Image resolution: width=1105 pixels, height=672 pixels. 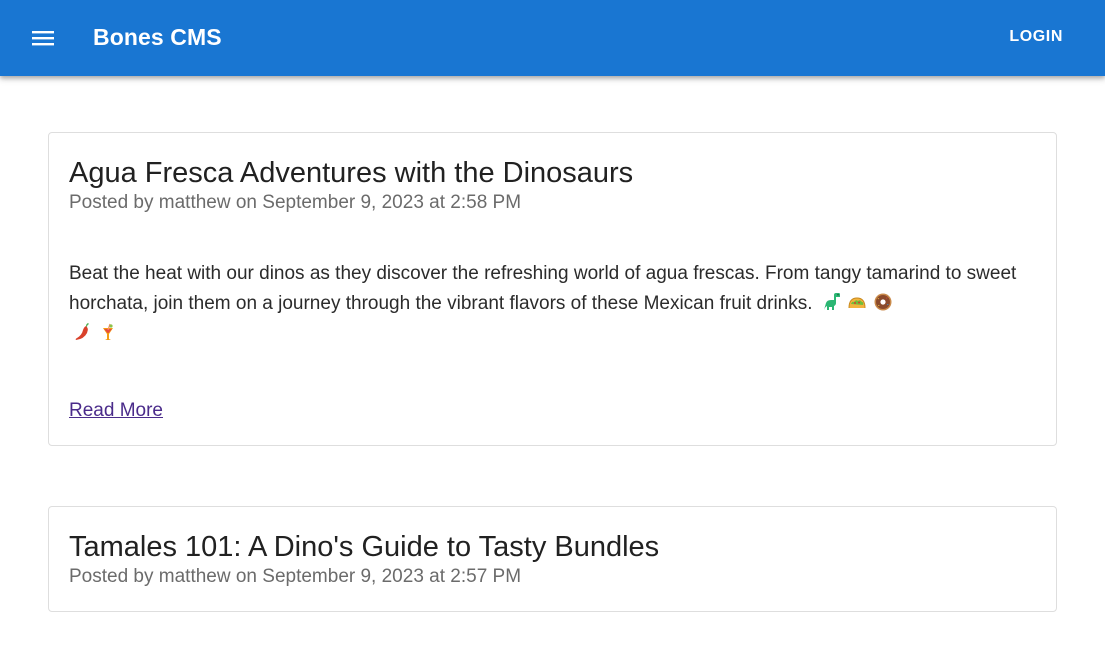 I want to click on read-more-link: Read More, so click(x=116, y=411).